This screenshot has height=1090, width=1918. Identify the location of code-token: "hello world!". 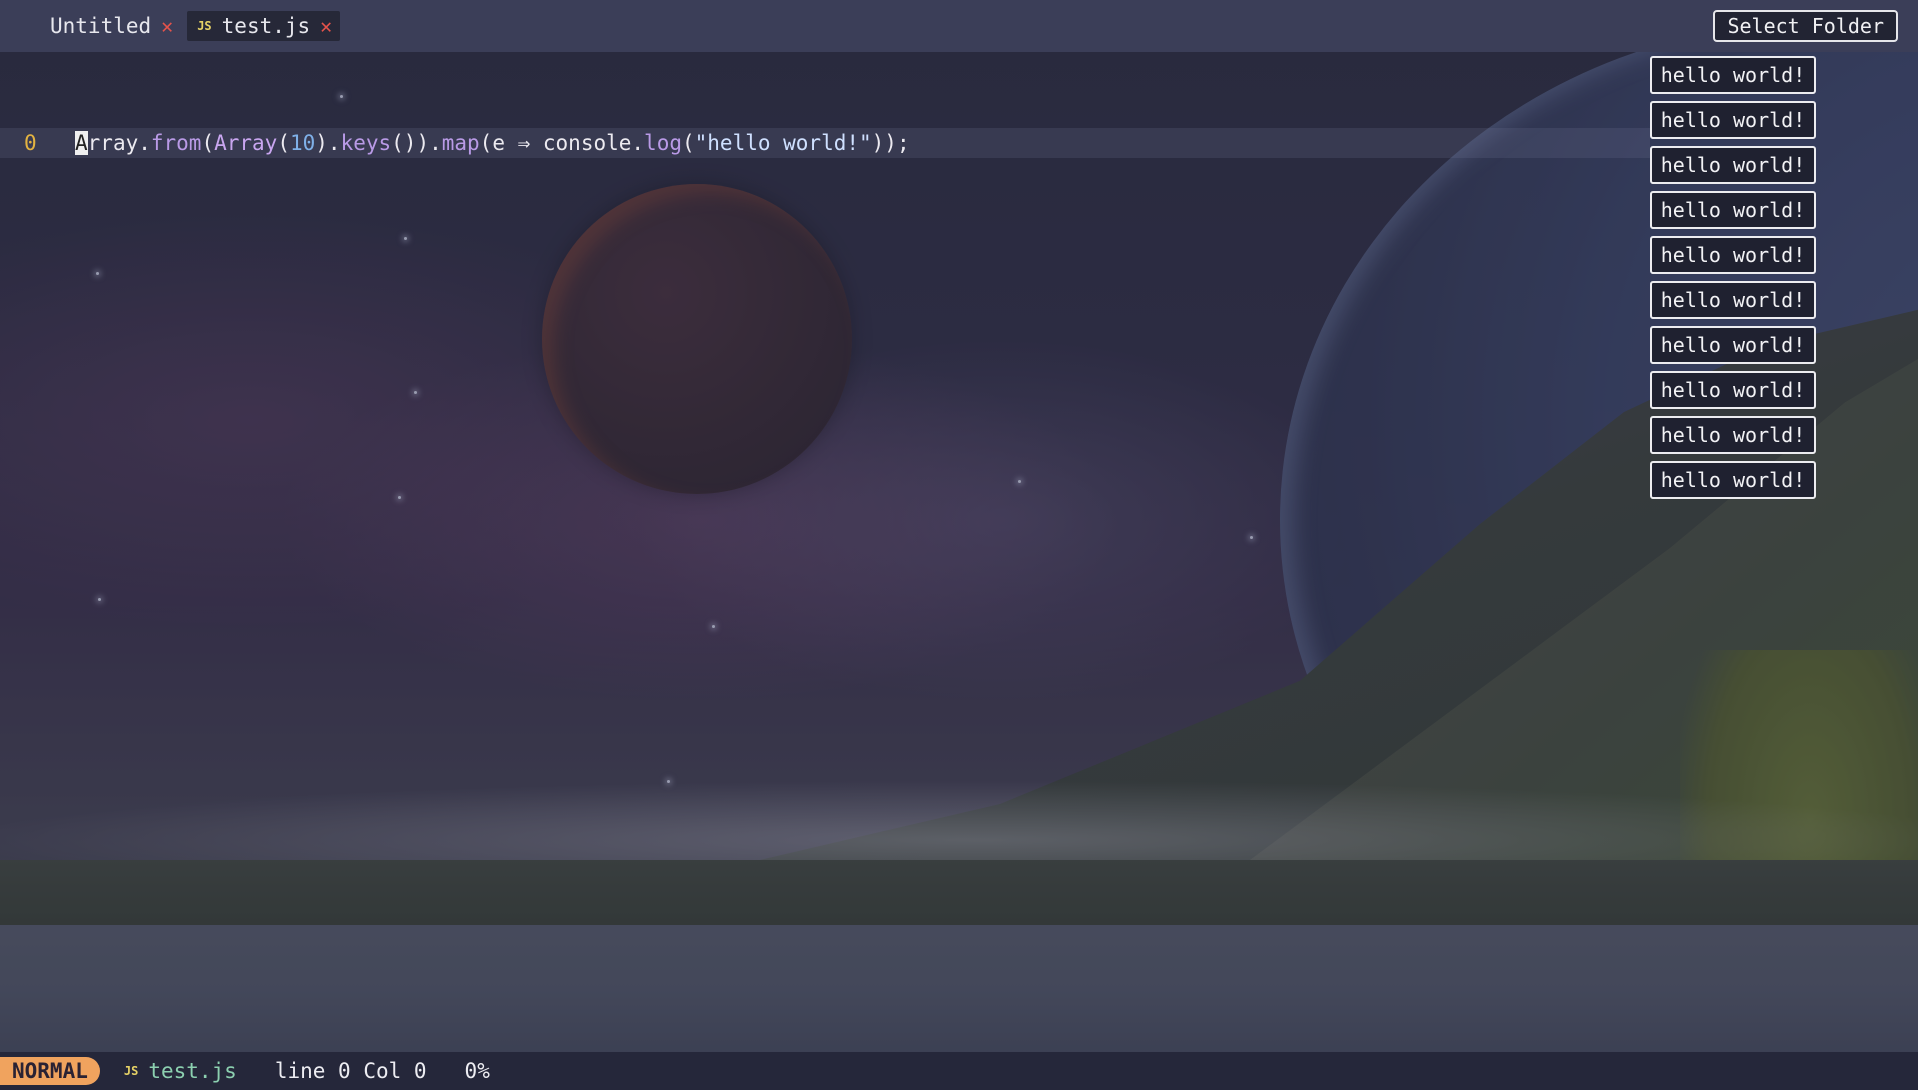
(783, 143).